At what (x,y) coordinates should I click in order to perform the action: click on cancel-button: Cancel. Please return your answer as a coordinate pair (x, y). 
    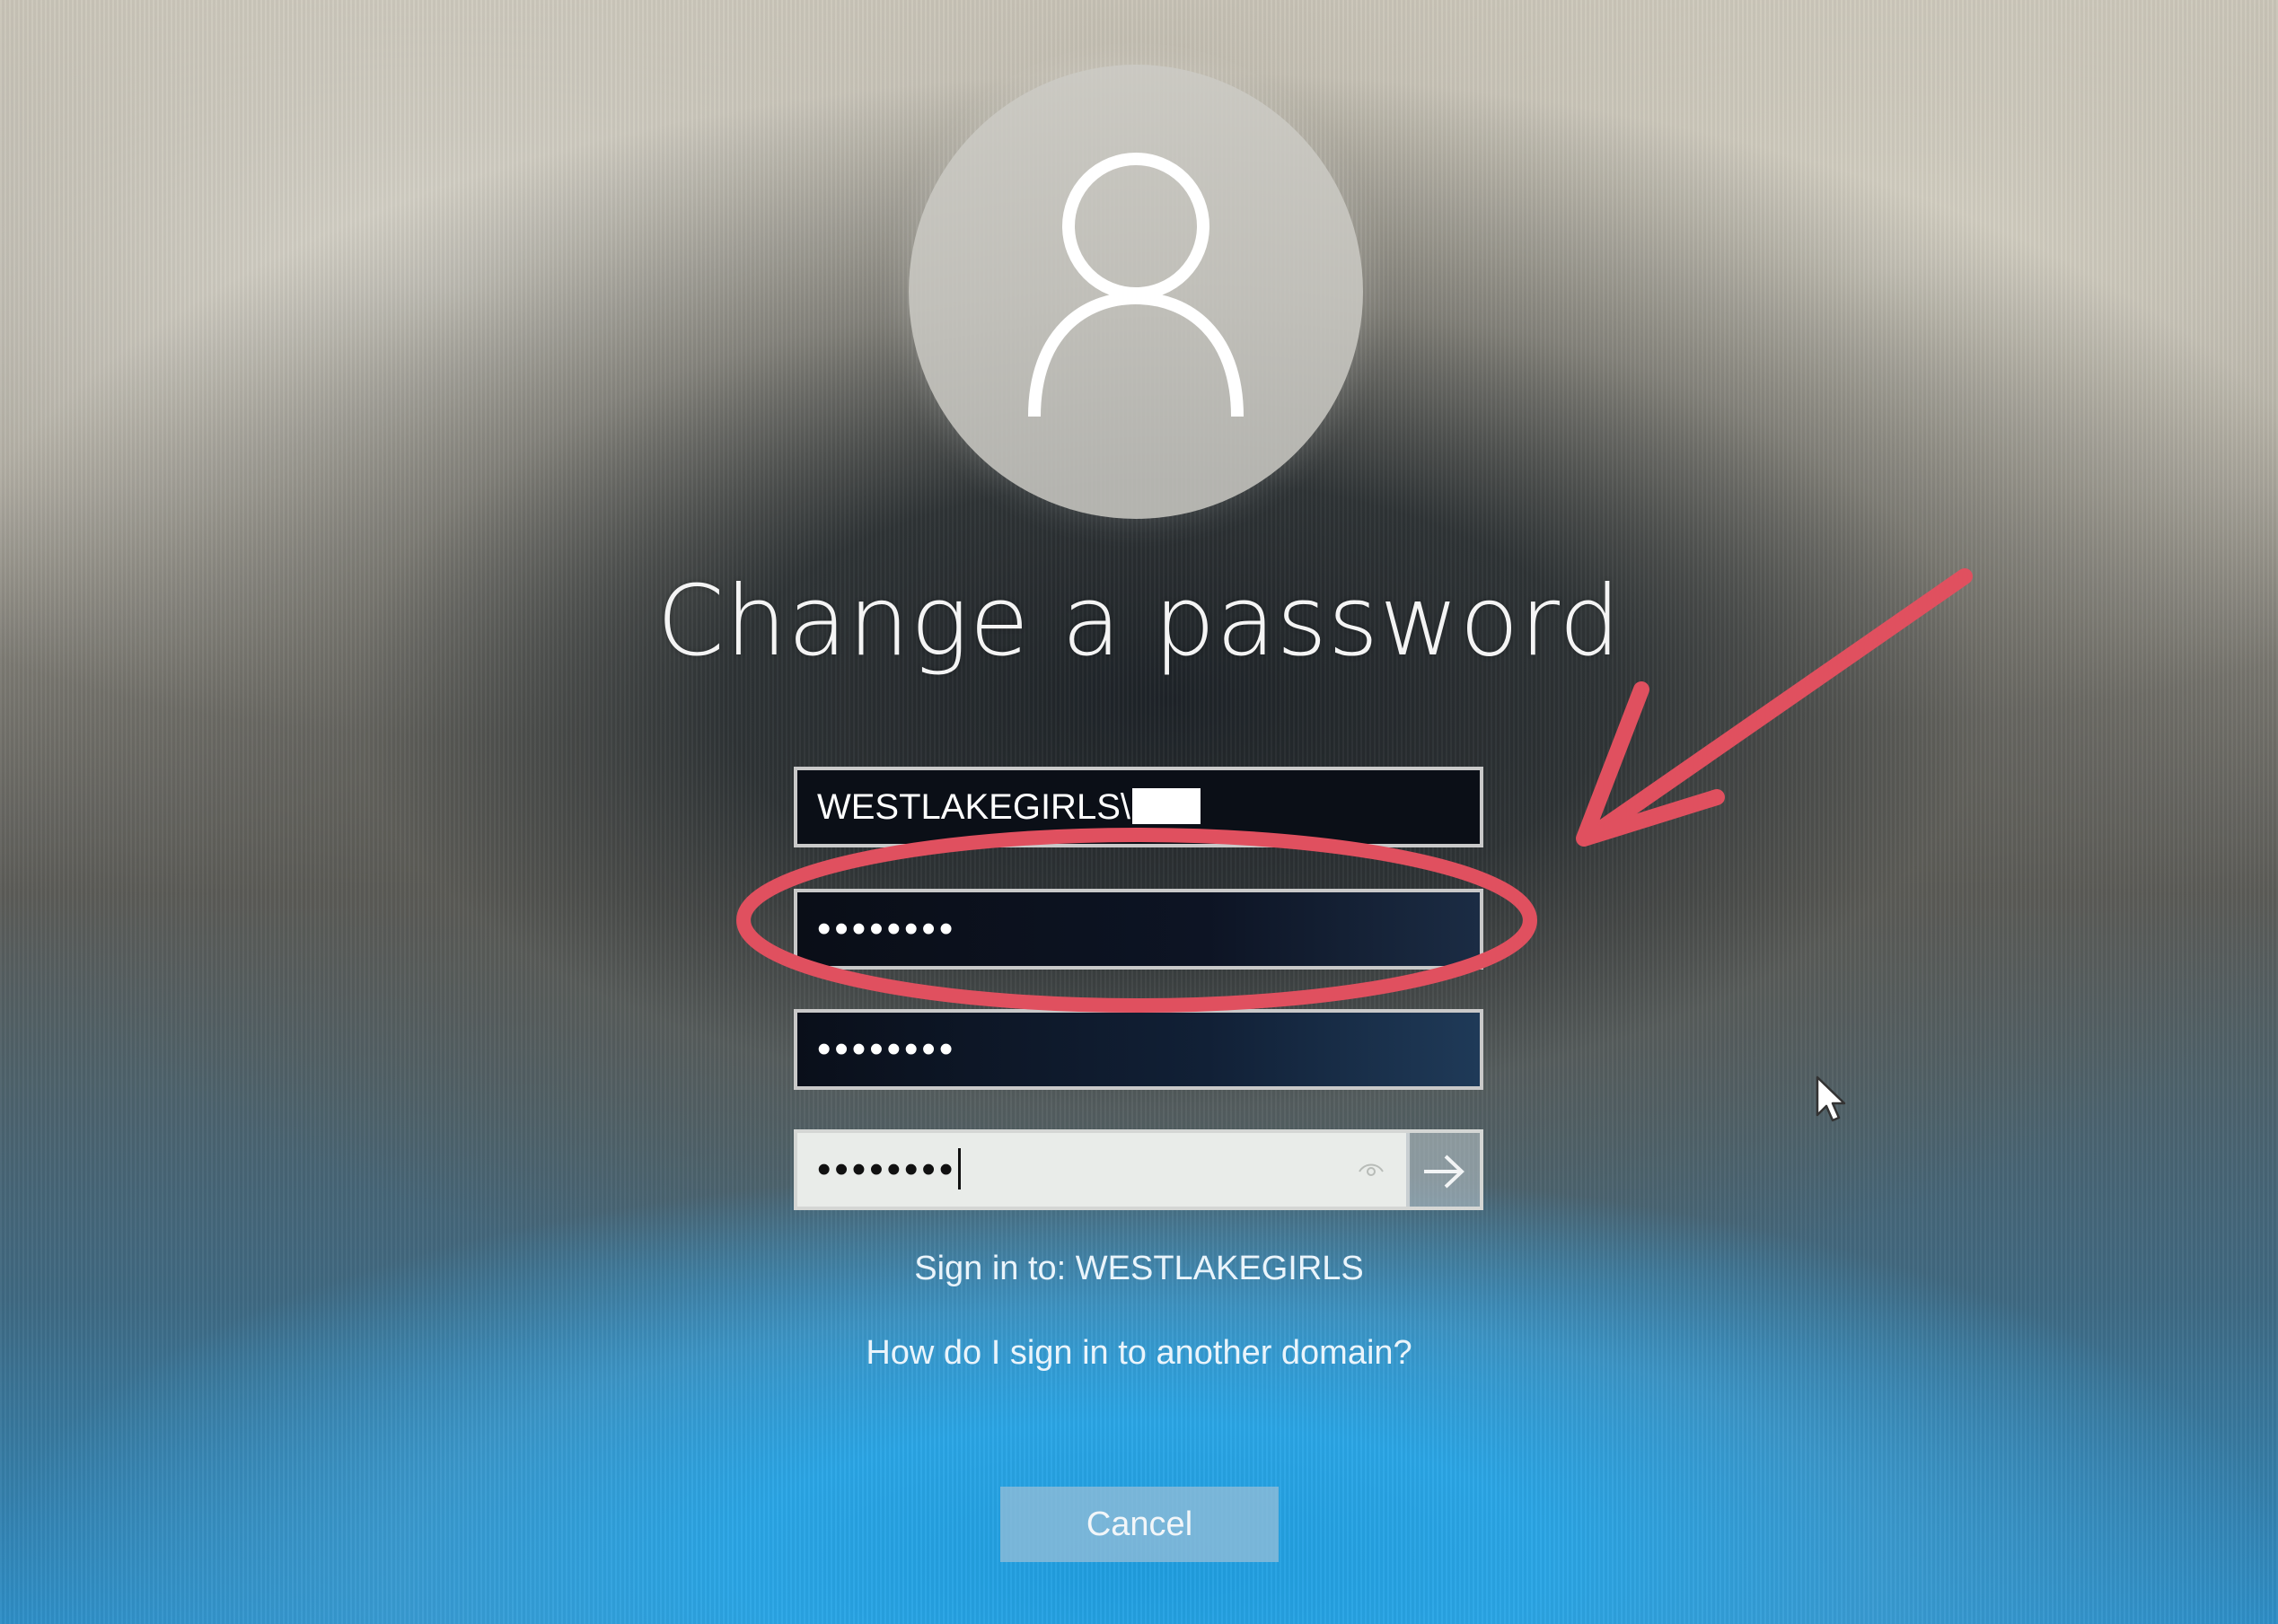
    Looking at the image, I should click on (1139, 1524).